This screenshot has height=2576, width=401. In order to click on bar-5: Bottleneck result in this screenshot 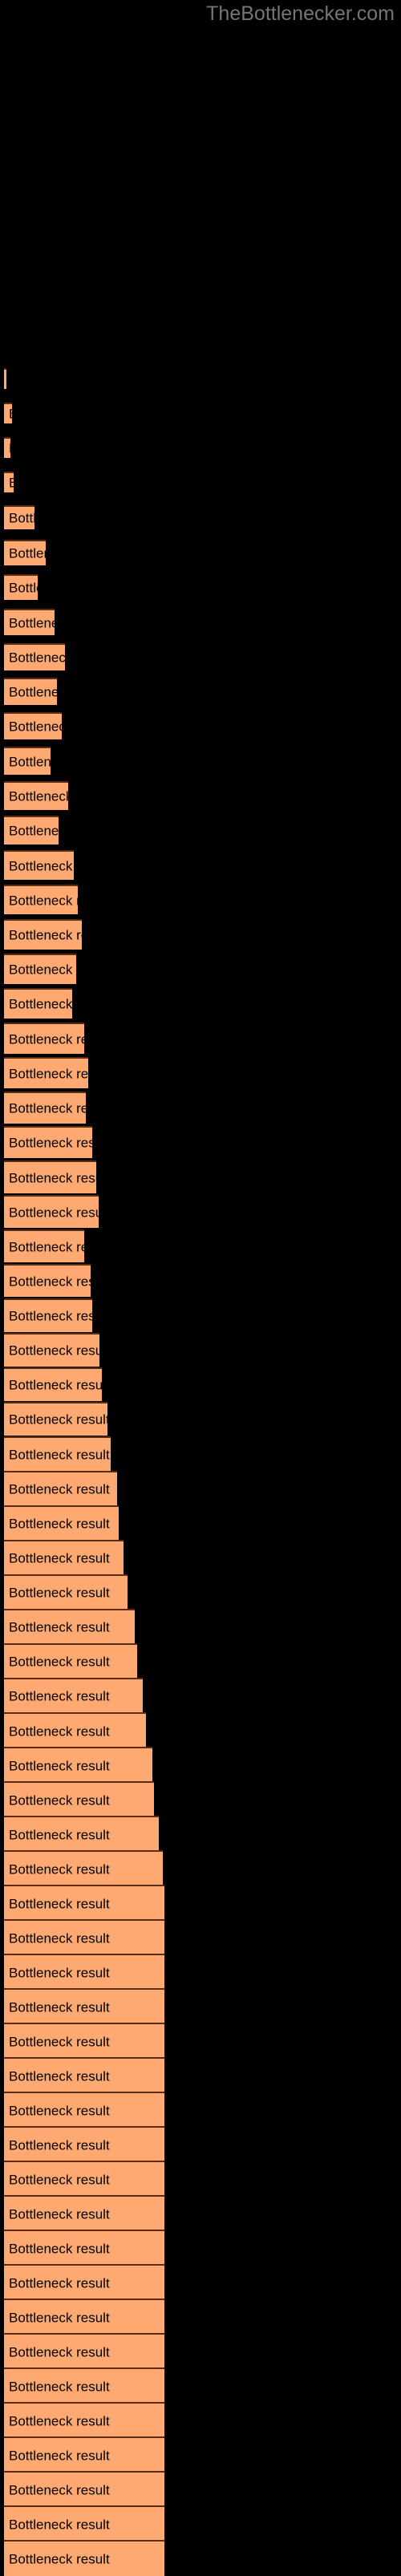, I will do `click(19, 517)`.